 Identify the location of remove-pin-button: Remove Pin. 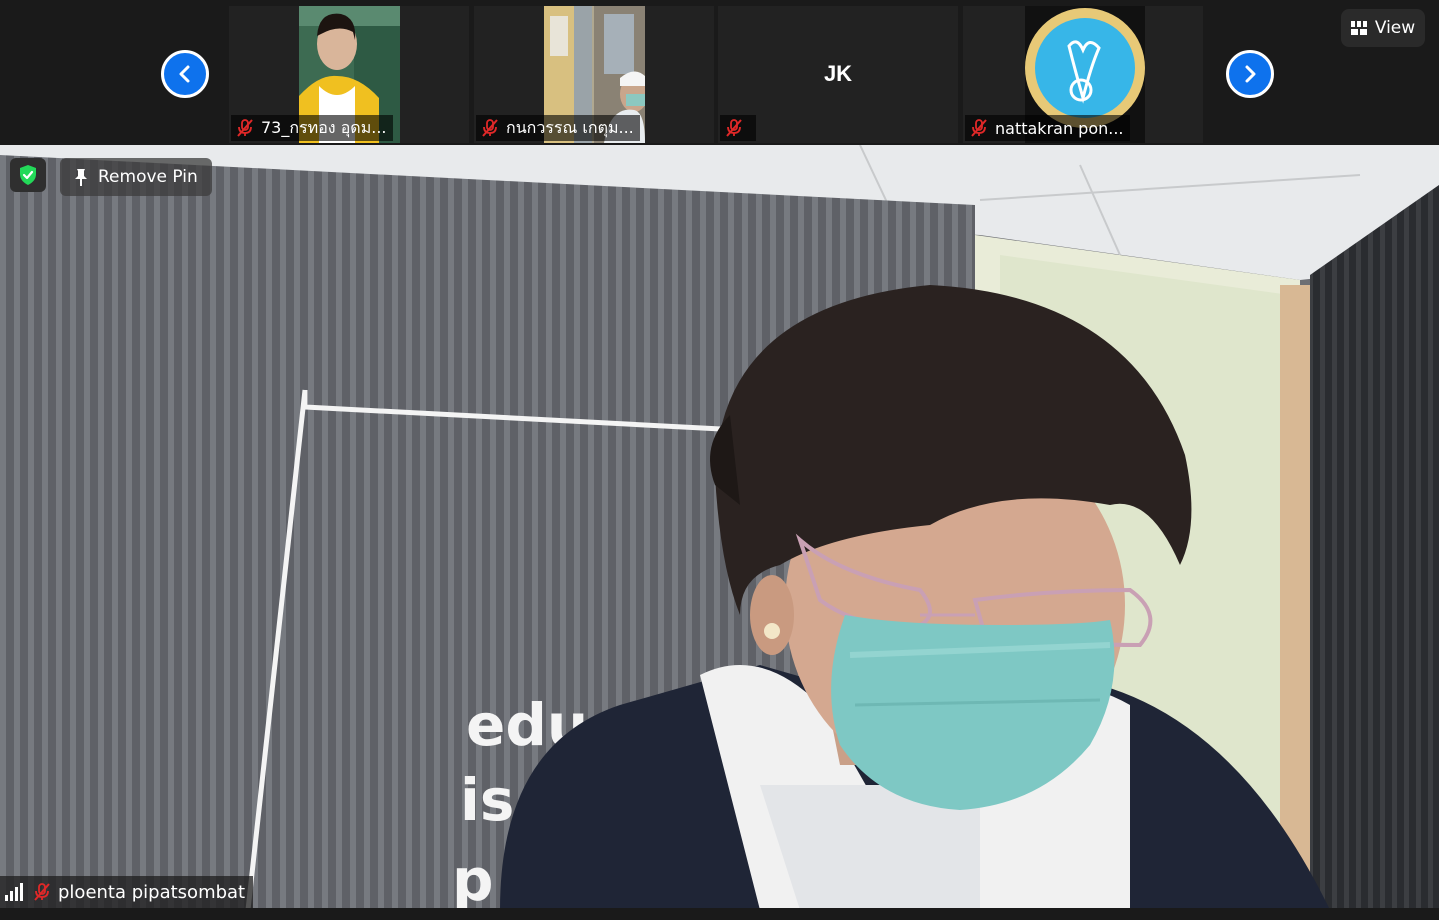
(136, 177).